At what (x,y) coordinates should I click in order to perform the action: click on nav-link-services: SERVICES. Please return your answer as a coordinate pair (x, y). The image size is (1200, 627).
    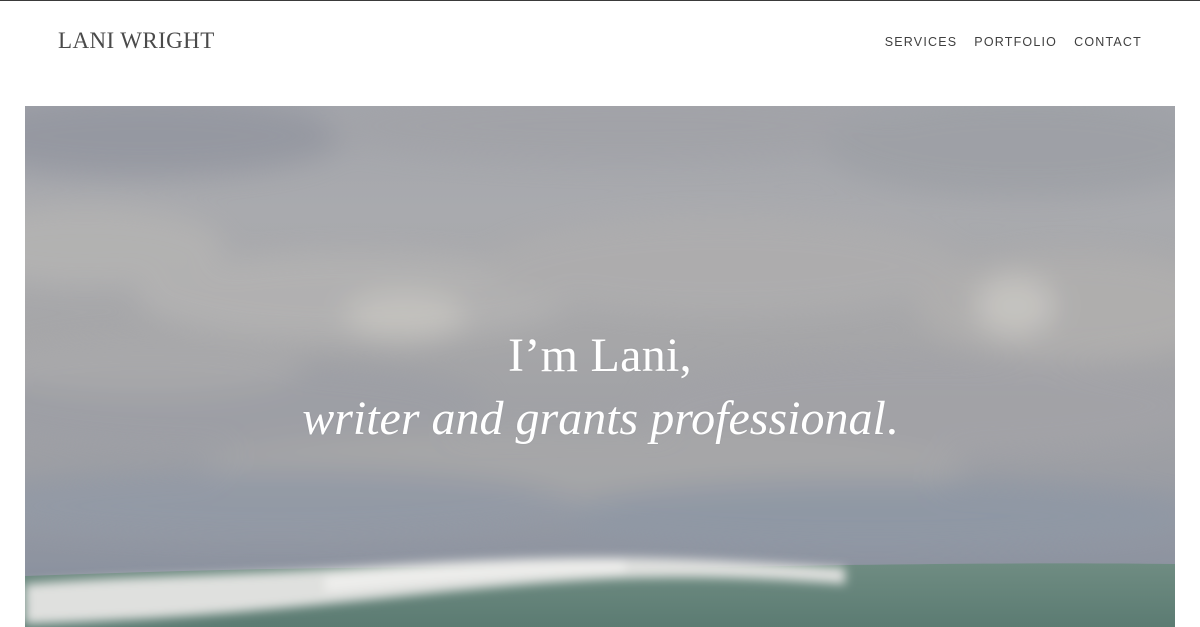
    Looking at the image, I should click on (921, 42).